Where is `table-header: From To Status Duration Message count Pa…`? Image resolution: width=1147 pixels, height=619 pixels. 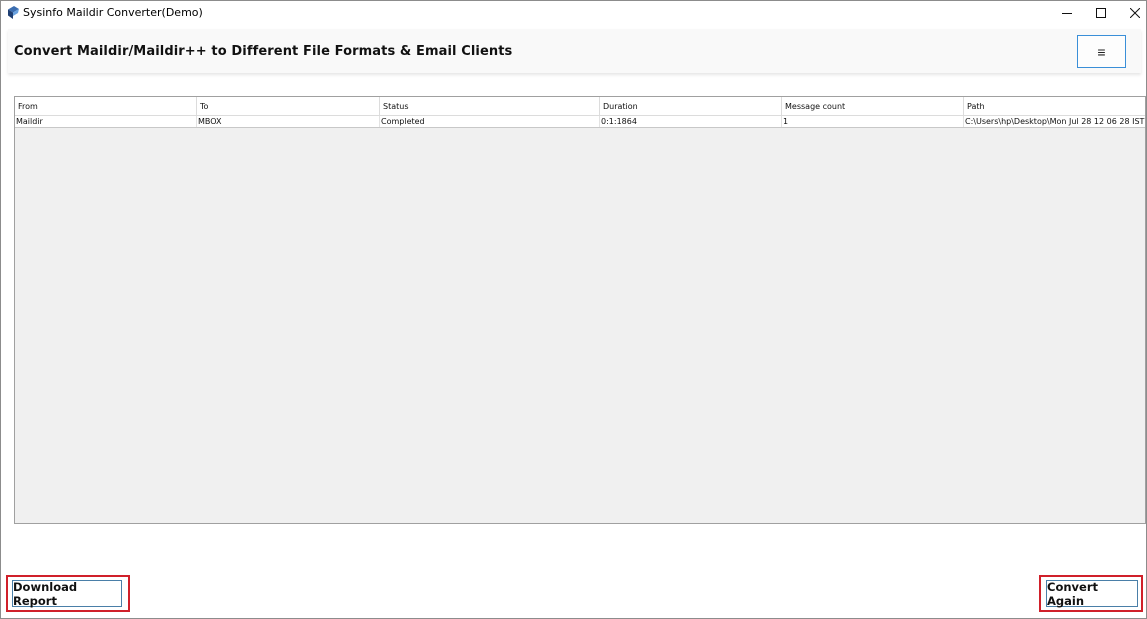
table-header: From To Status Duration Message count Pa… is located at coordinates (580, 106).